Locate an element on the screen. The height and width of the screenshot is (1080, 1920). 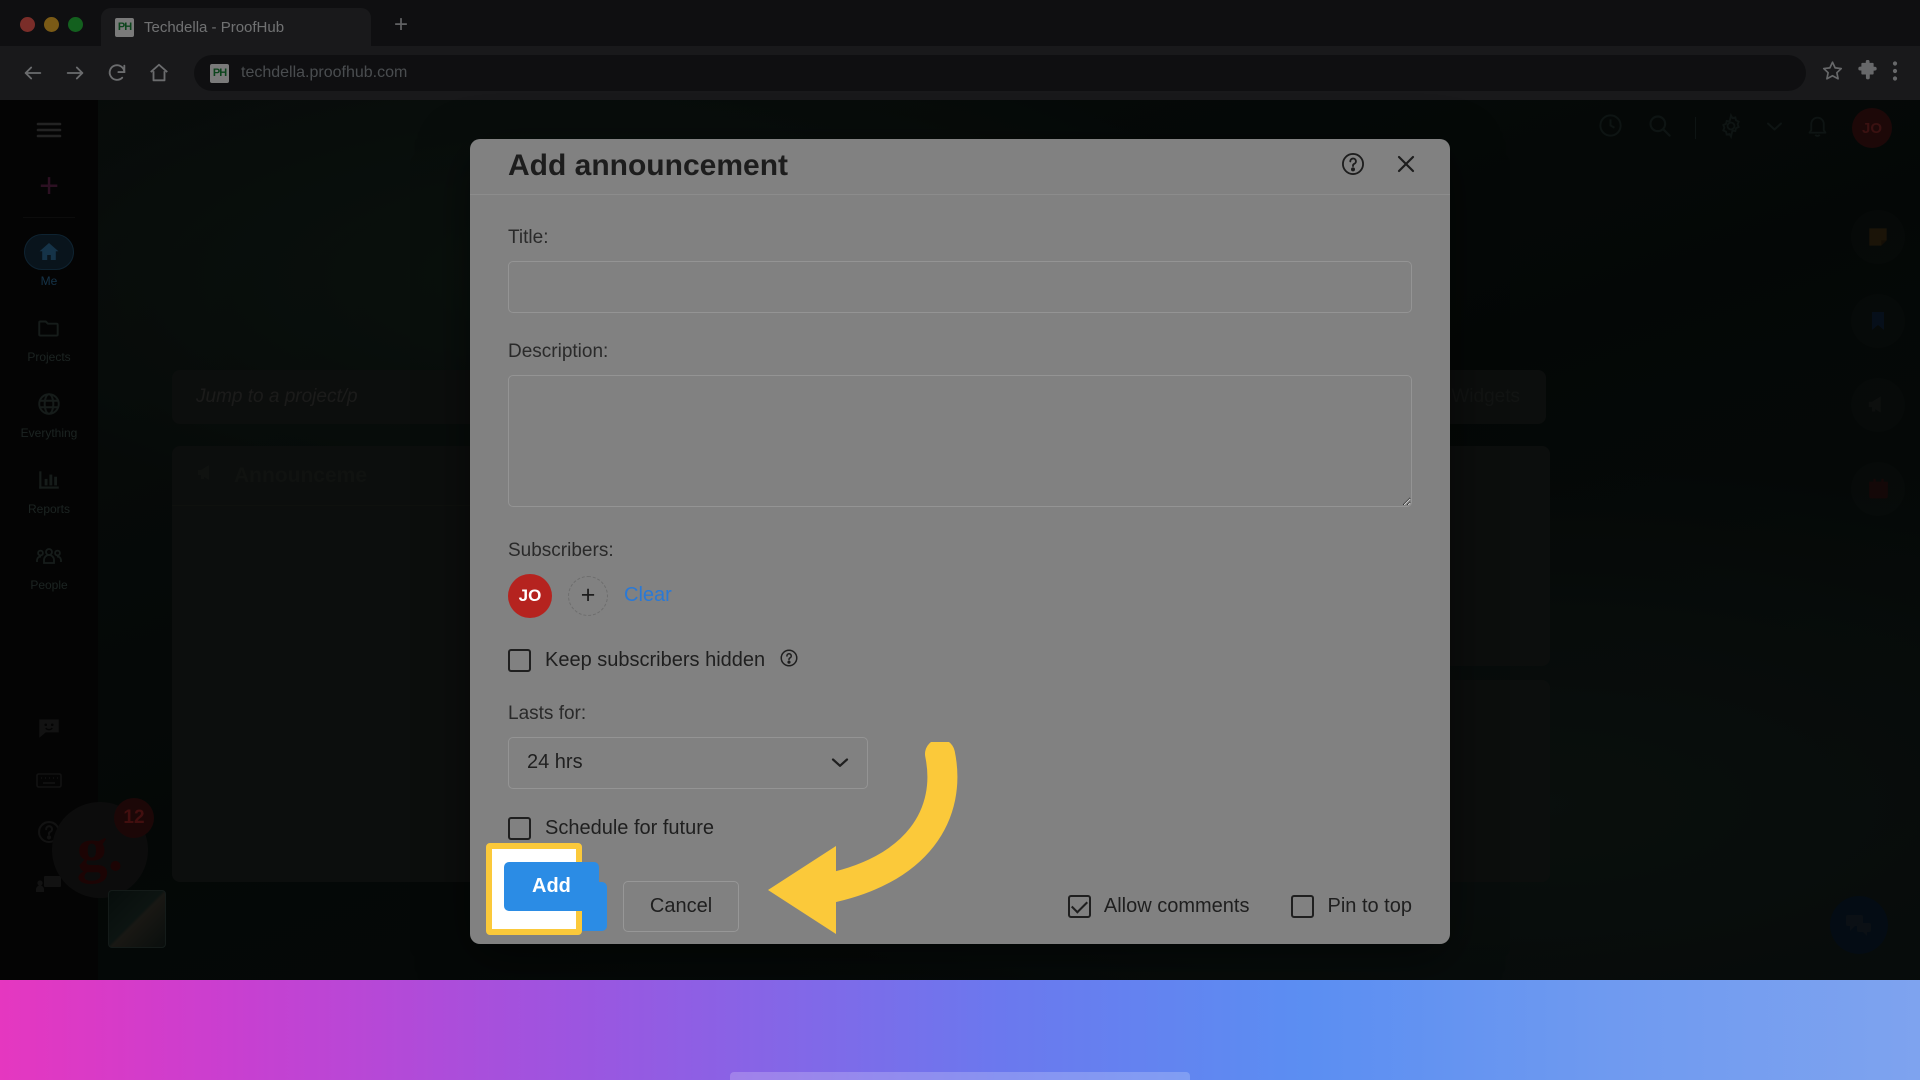
footer-options: Allow comments Pin to top is located at coordinates (1239, 907).